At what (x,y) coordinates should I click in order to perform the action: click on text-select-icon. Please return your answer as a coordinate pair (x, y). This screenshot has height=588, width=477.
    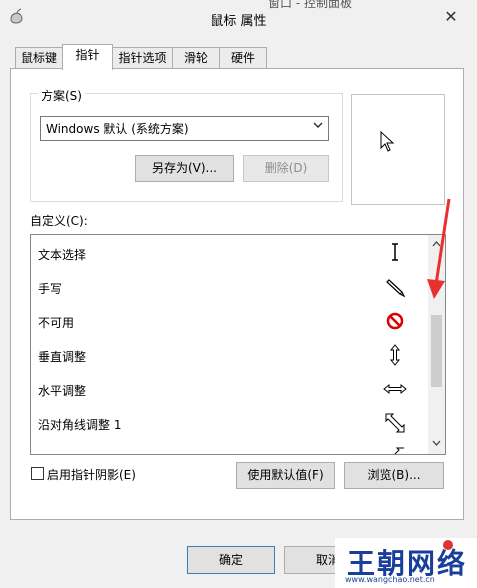
    Looking at the image, I should click on (395, 253).